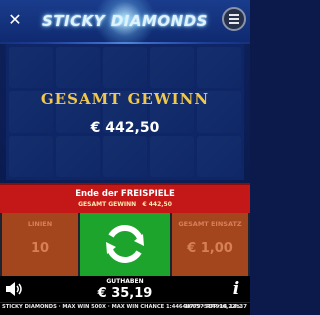 Image resolution: width=320 pixels, height=315 pixels. I want to click on hamburger-menu-icon, so click(234, 19).